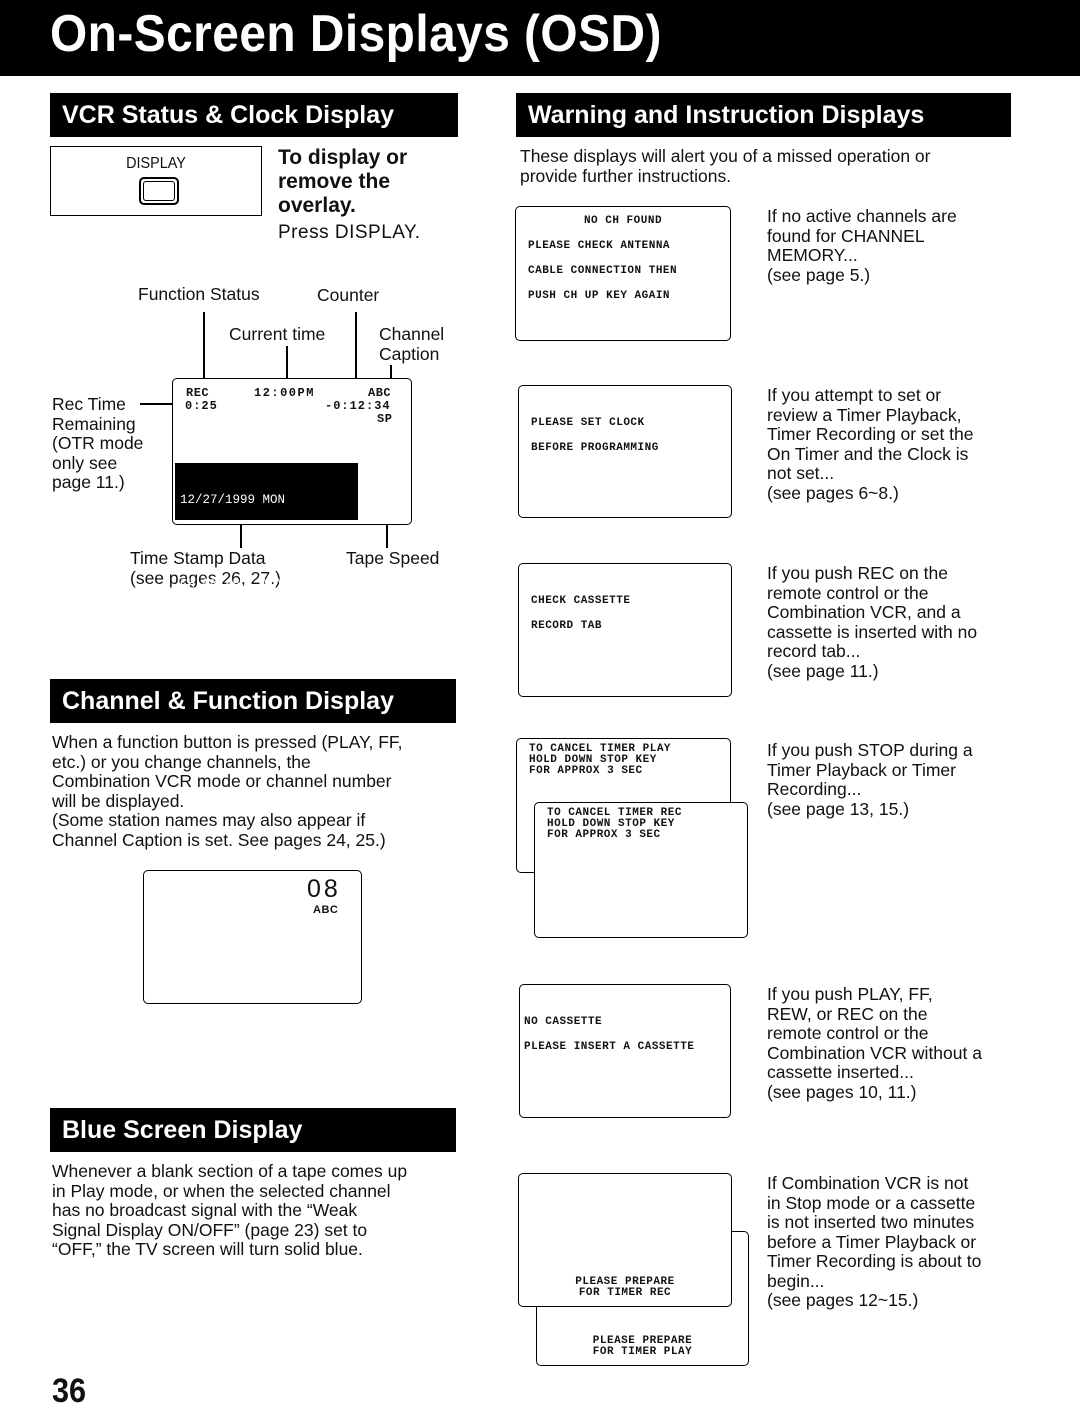  I want to click on display-button-panel: DISPLAY, so click(156, 181).